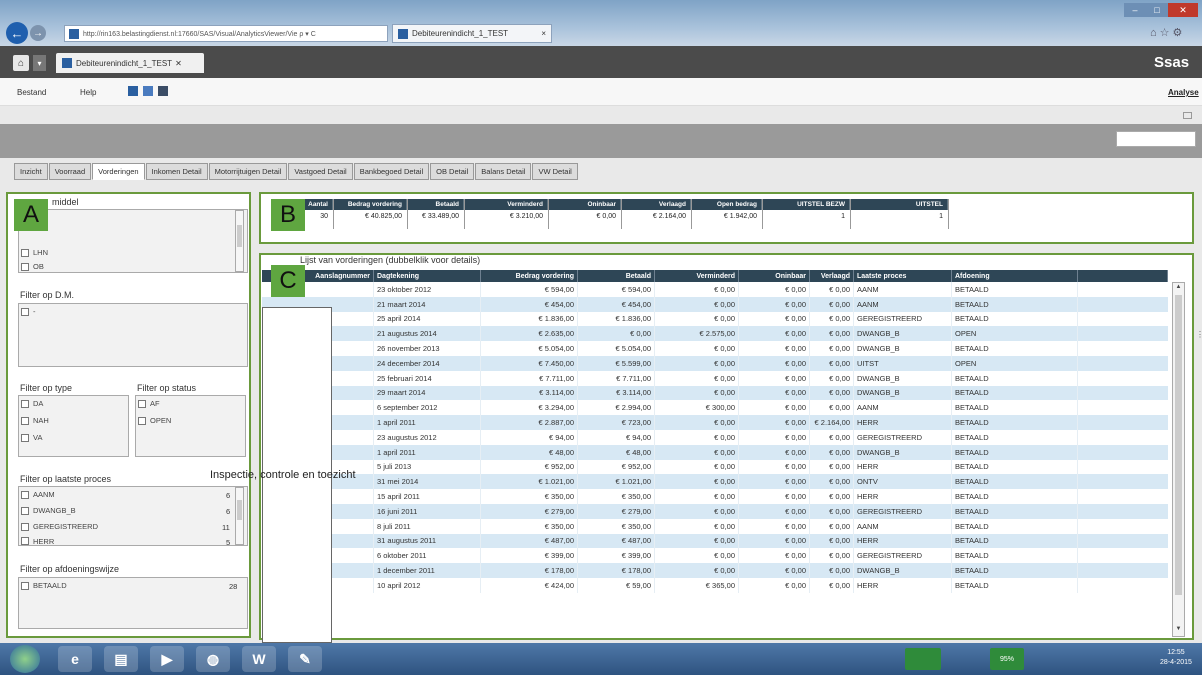 The image size is (1202, 675). What do you see at coordinates (370, 204) in the screenshot?
I see `summary-column-header: Bedrag vordering` at bounding box center [370, 204].